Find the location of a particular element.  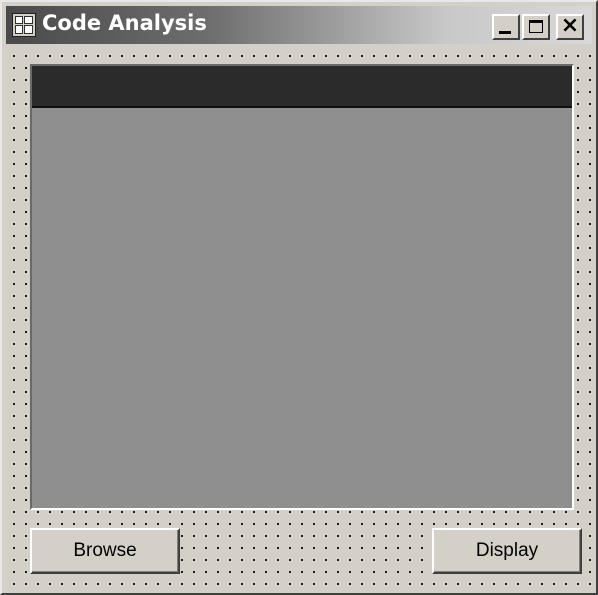

window-title: Code Analysis is located at coordinates (124, 23).